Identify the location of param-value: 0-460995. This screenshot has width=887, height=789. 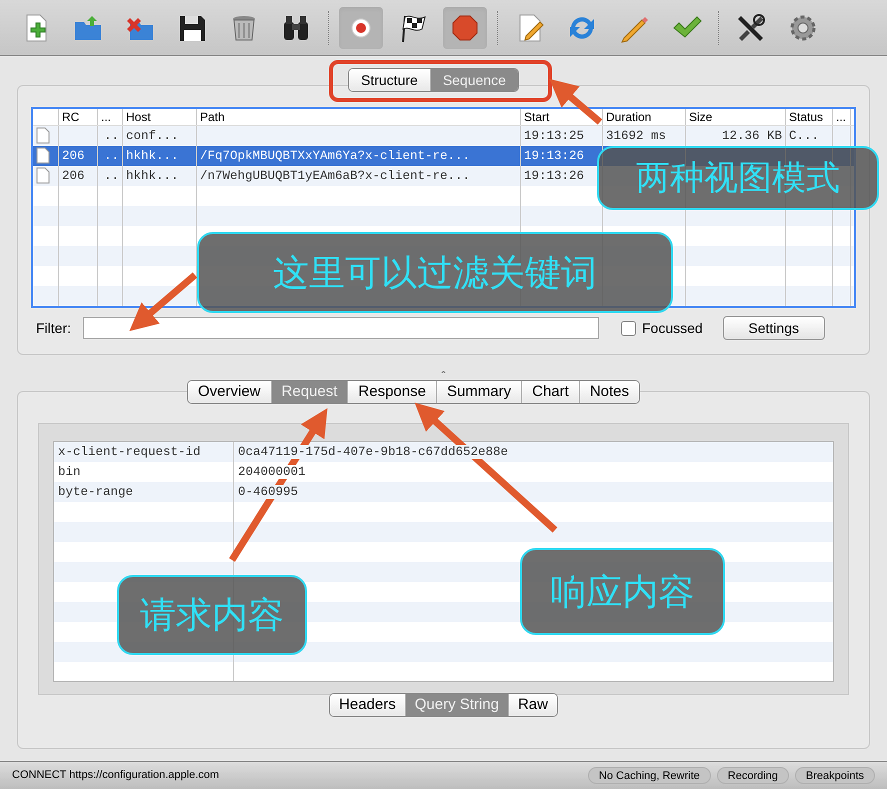
(268, 492).